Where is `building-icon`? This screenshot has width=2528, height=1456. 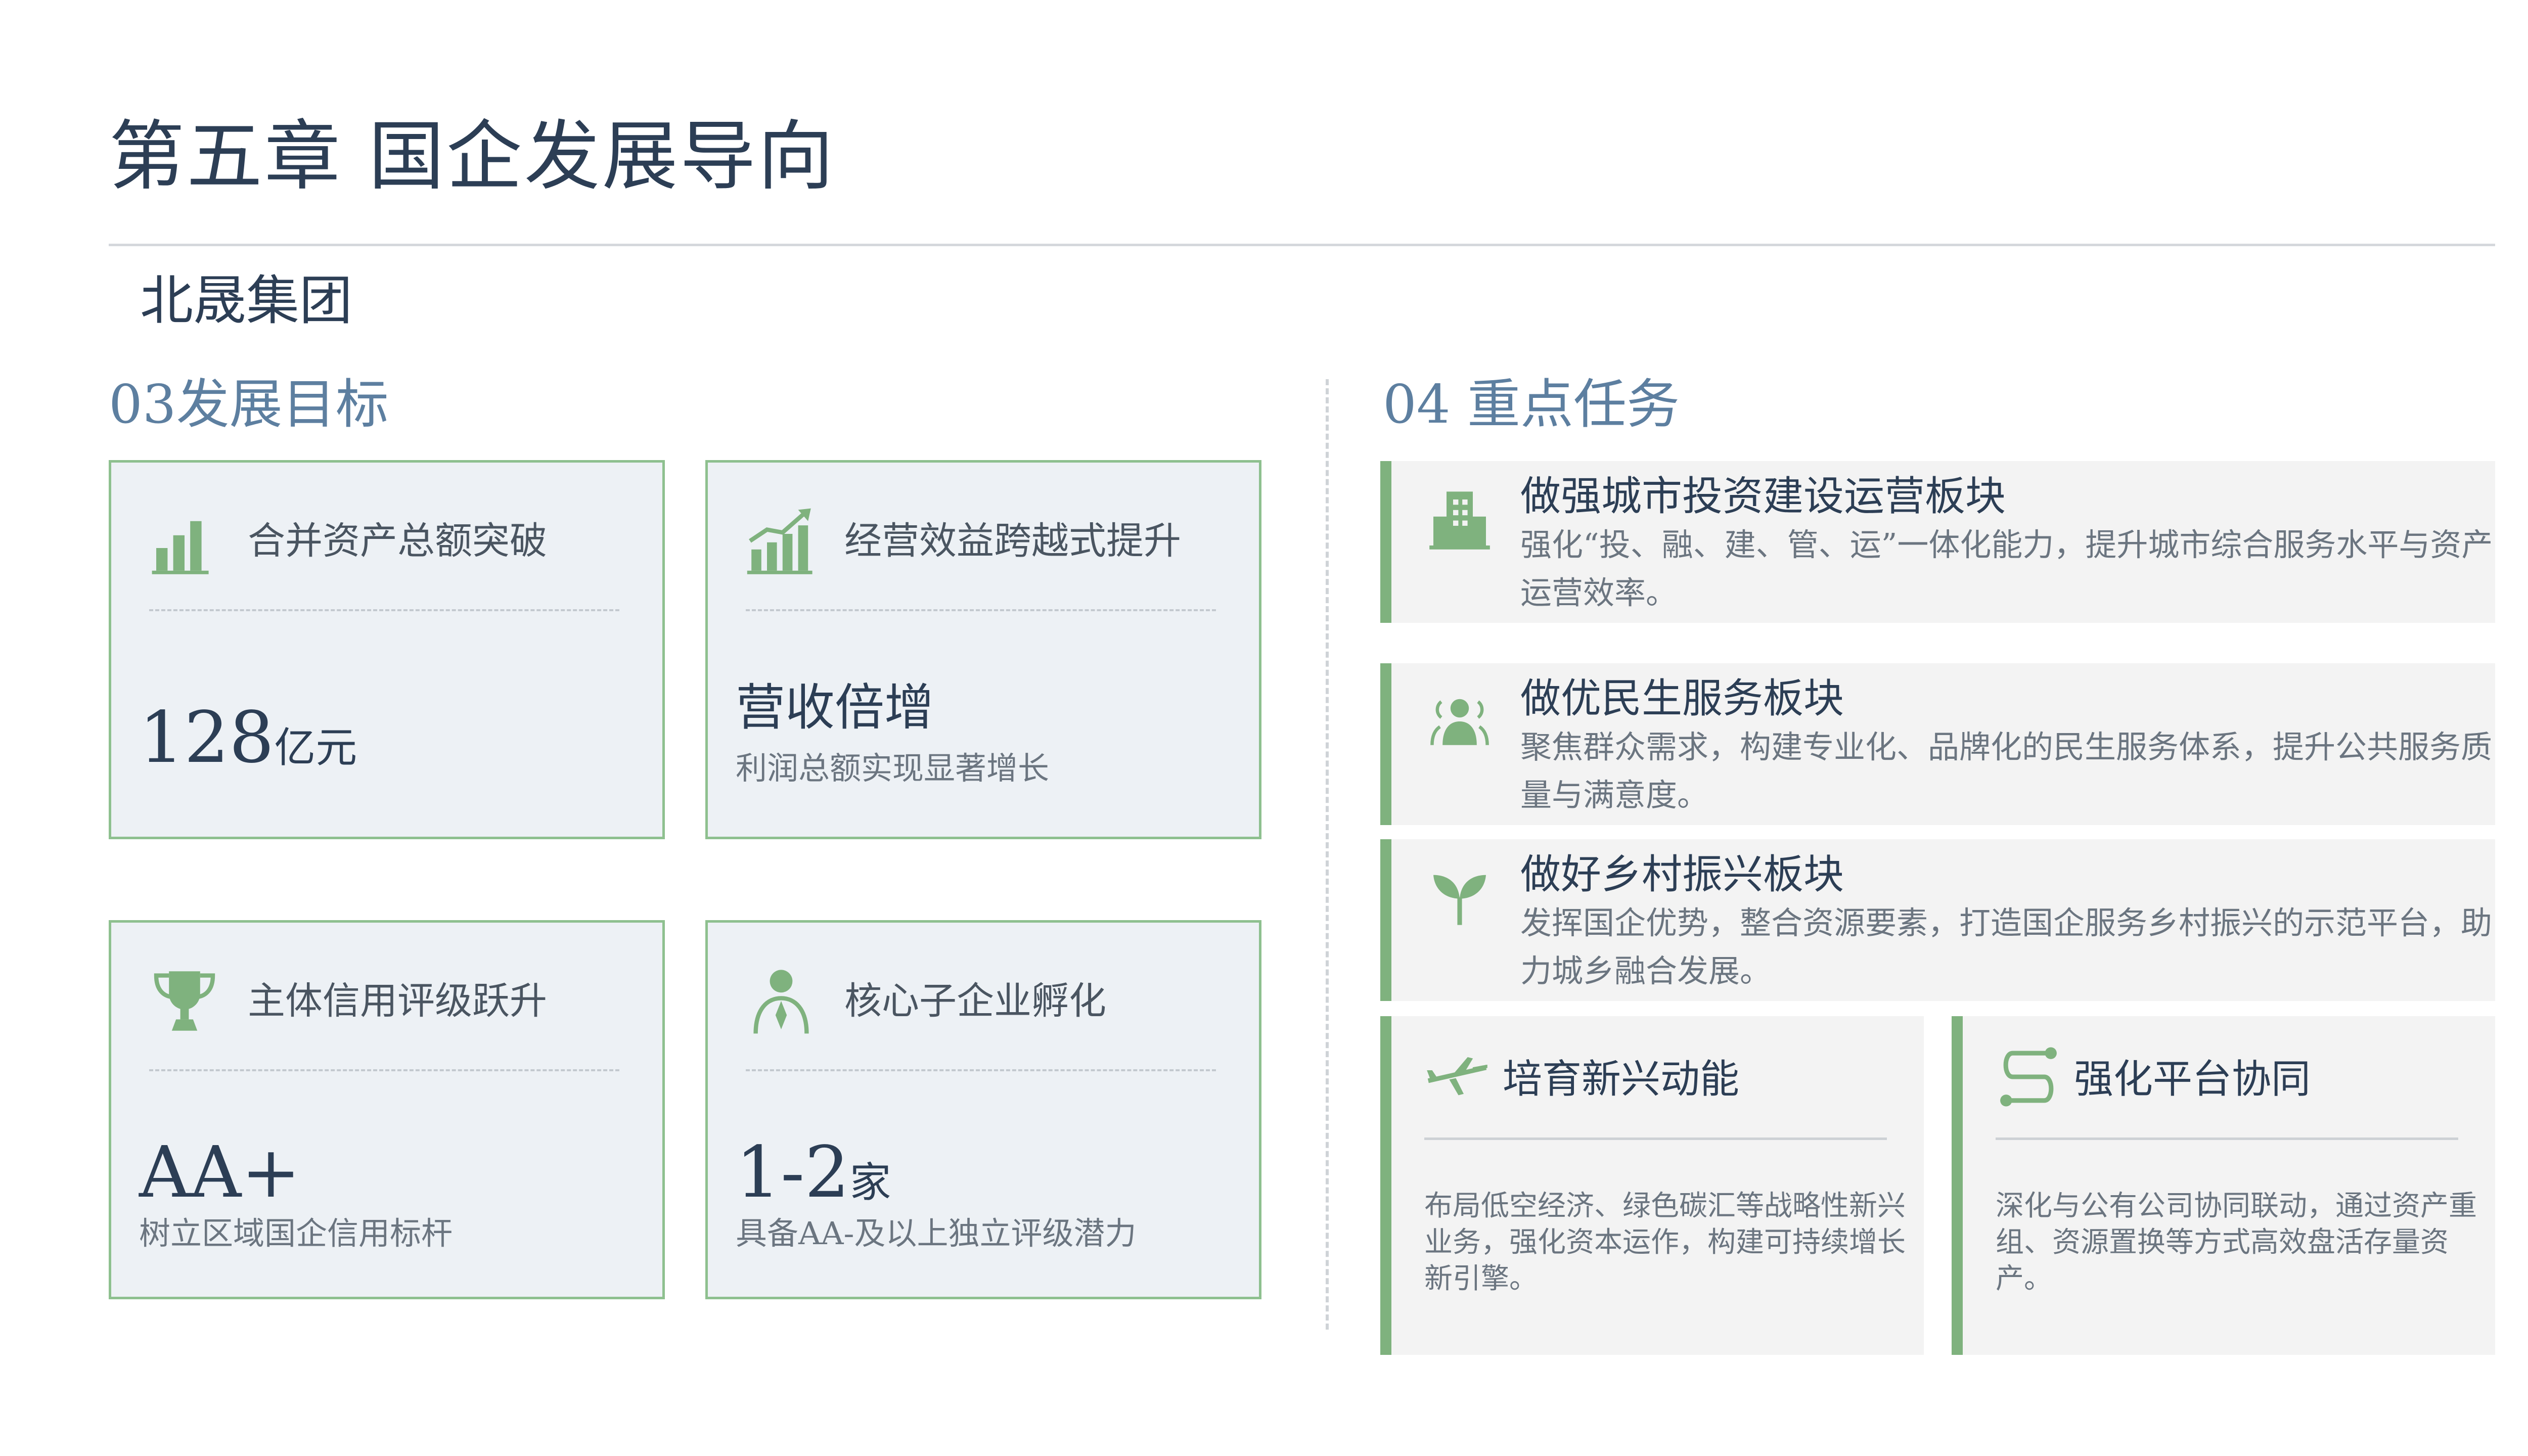
building-icon is located at coordinates (1460, 519).